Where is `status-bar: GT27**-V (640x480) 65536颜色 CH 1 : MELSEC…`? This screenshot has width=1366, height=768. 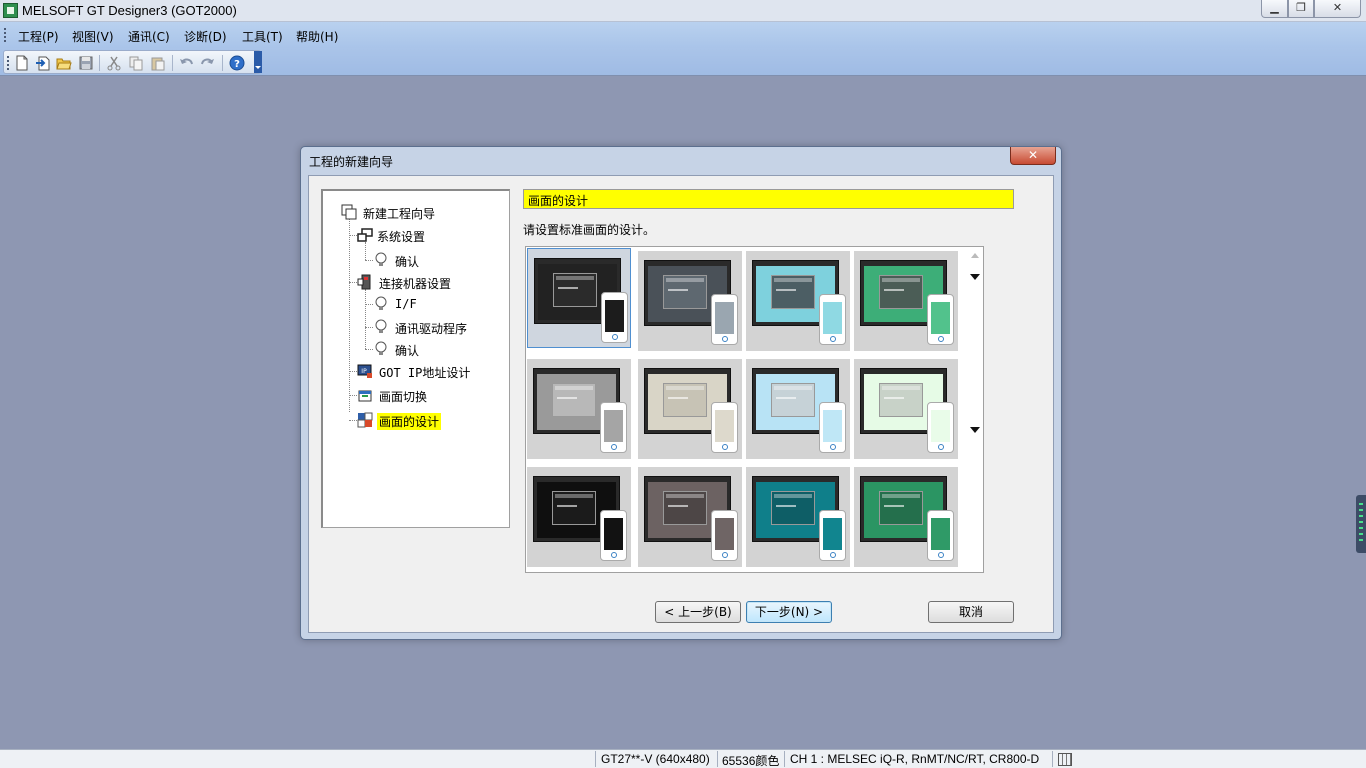 status-bar: GT27**-V (640x480) 65536颜色 CH 1 : MELSEC… is located at coordinates (683, 758).